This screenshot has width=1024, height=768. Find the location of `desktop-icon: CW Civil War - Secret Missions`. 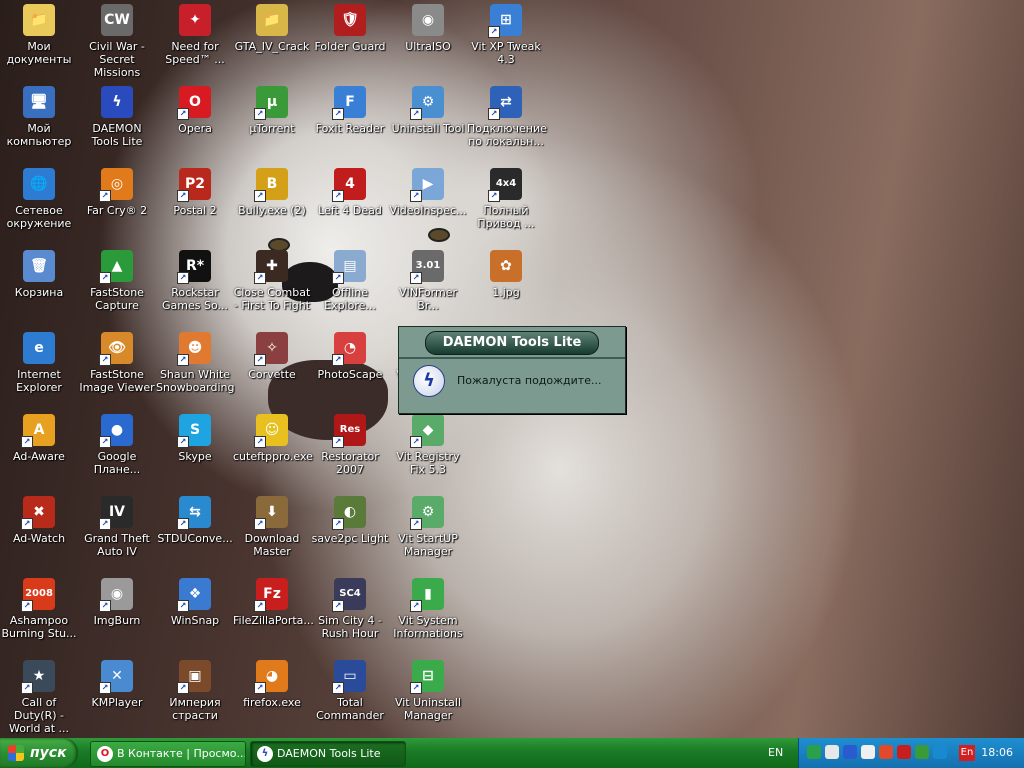

desktop-icon: CW Civil War - Secret Missions is located at coordinates (117, 41).